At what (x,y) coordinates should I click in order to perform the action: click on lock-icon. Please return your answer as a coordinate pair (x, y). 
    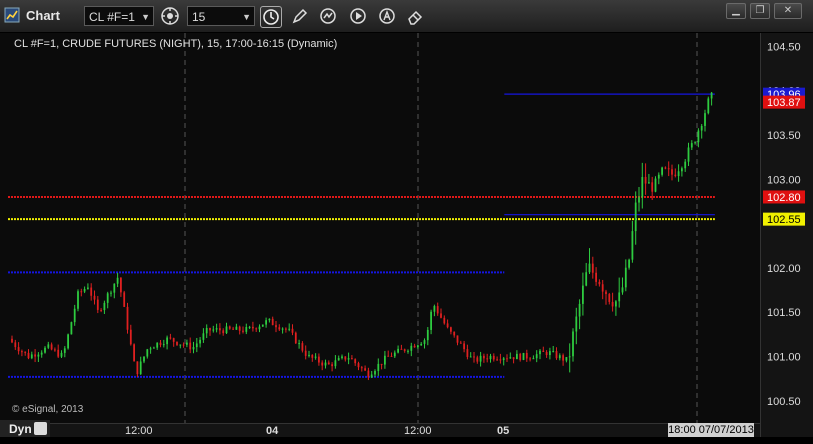
    Looking at the image, I should click on (40, 428).